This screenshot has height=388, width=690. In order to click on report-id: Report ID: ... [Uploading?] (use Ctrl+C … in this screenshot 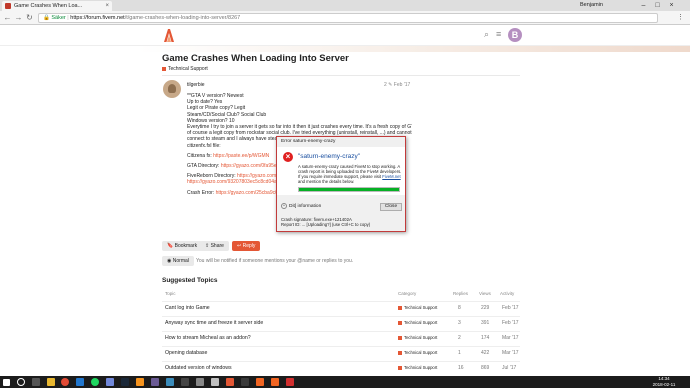, I will do `click(325, 224)`.